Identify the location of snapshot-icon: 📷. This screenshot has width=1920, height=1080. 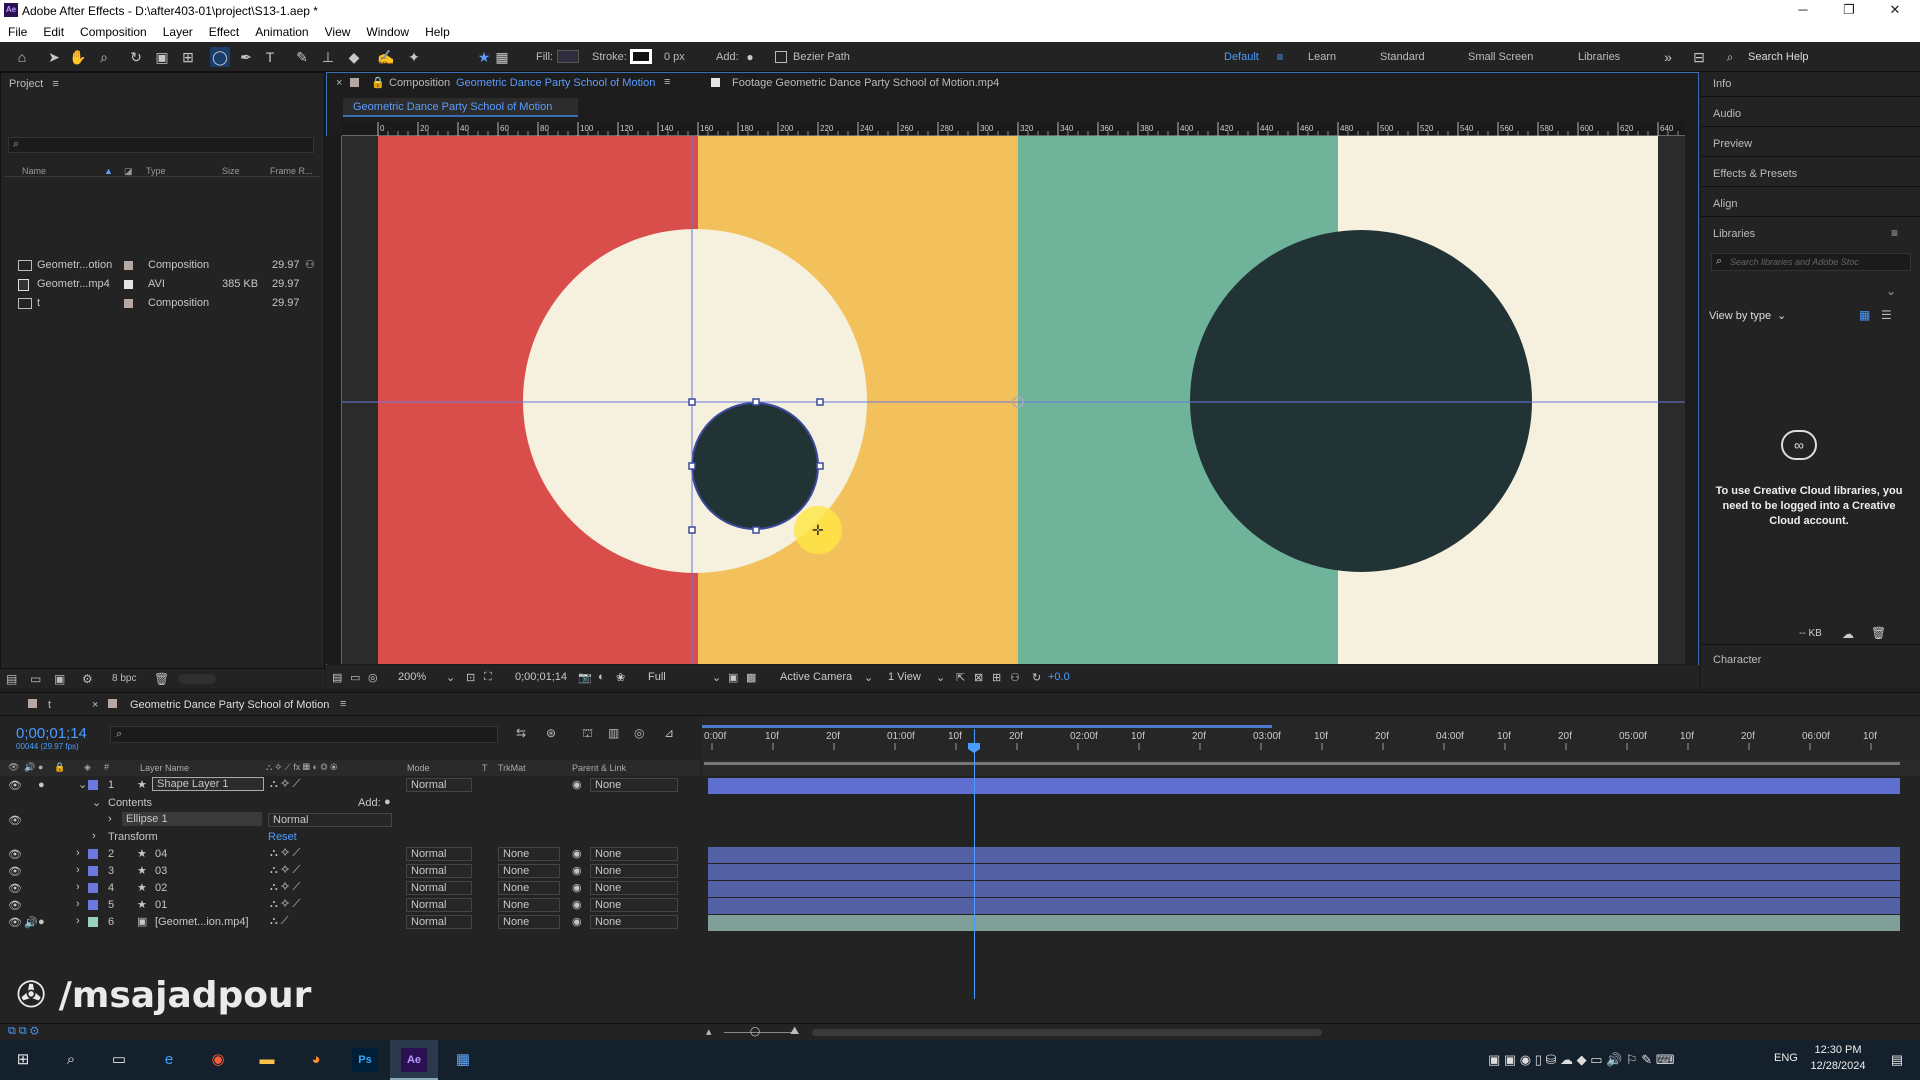
(585, 677).